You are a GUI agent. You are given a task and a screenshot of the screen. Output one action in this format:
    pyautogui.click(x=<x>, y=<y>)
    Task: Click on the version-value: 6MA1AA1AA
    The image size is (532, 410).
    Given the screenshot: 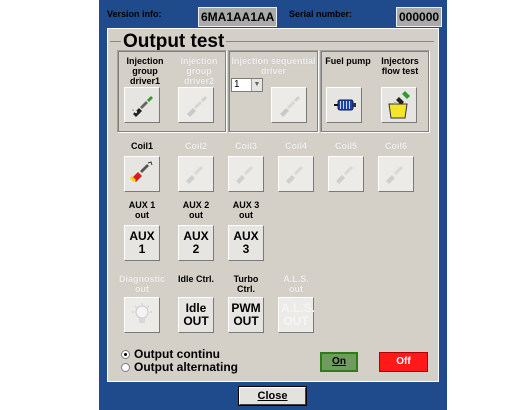 What is the action you would take?
    pyautogui.click(x=238, y=17)
    